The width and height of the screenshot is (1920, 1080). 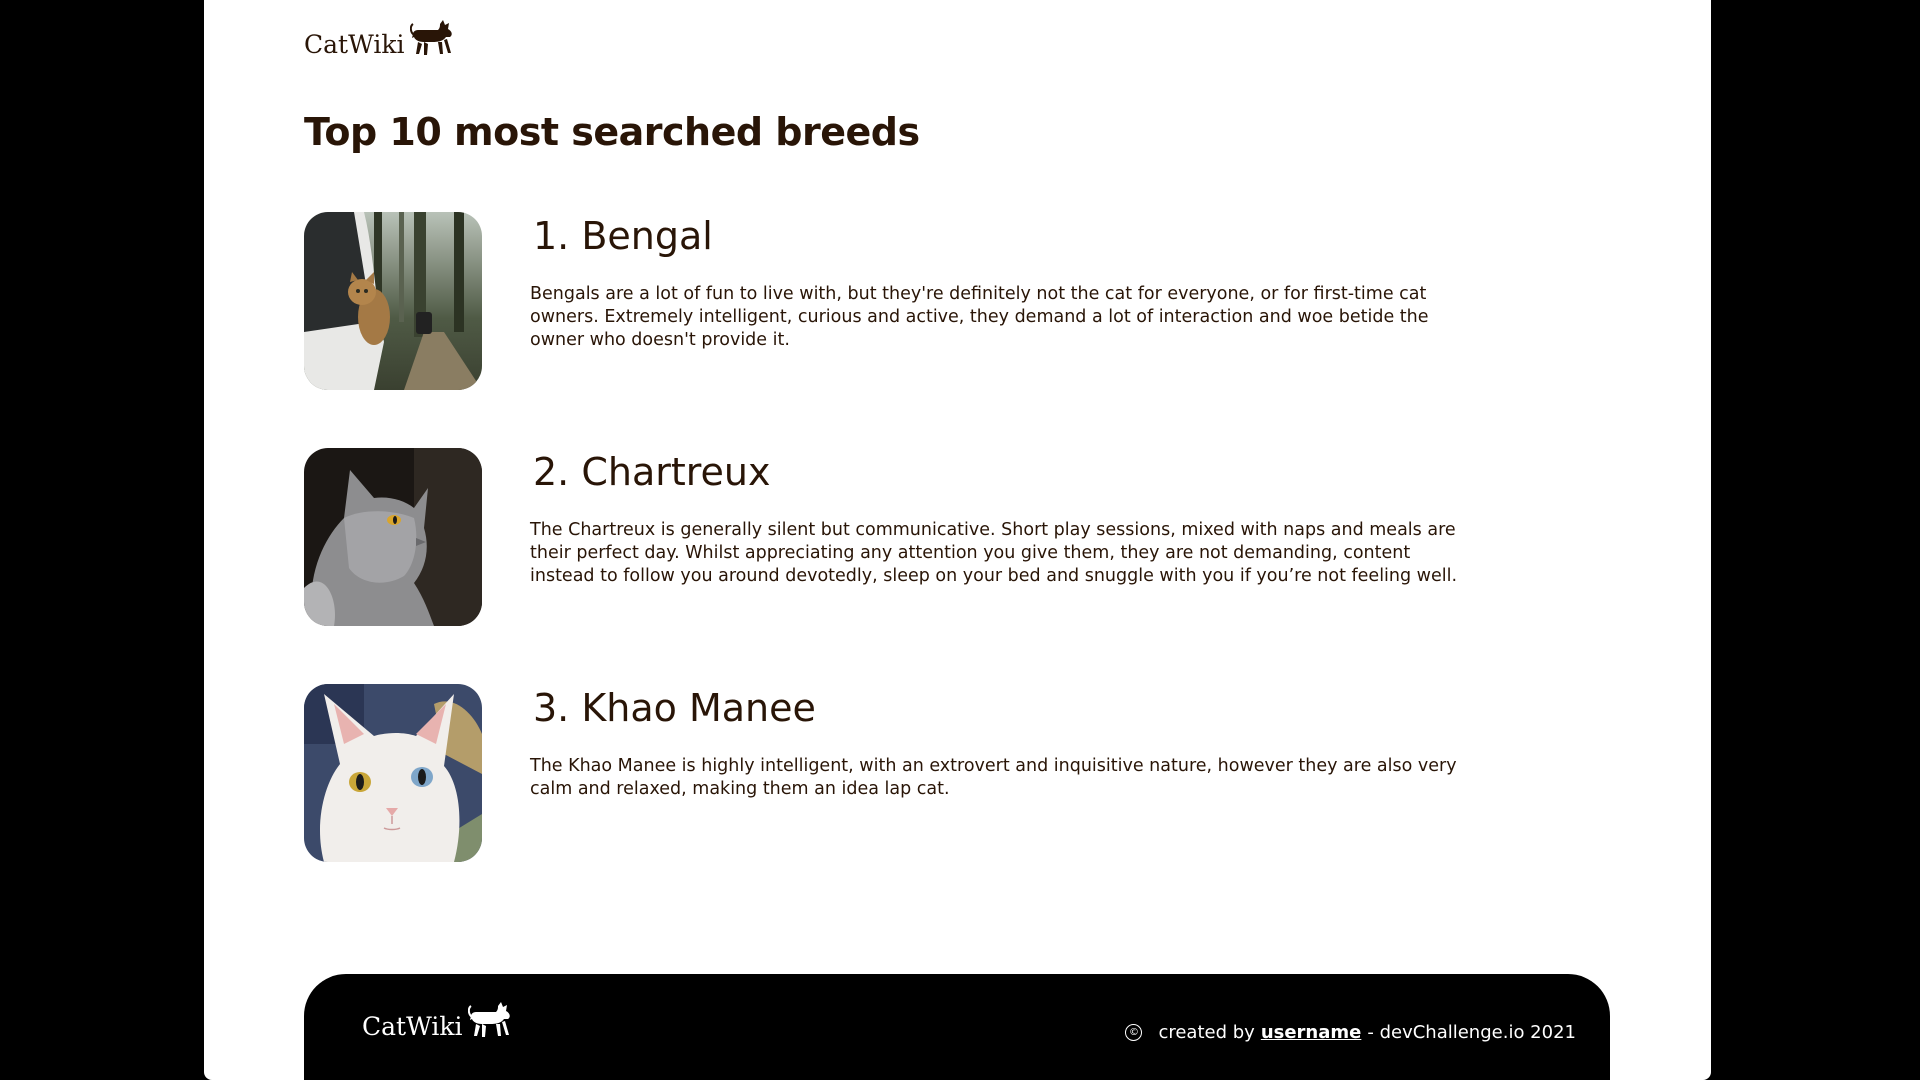 I want to click on chartreux-cat-image, so click(x=393, y=537).